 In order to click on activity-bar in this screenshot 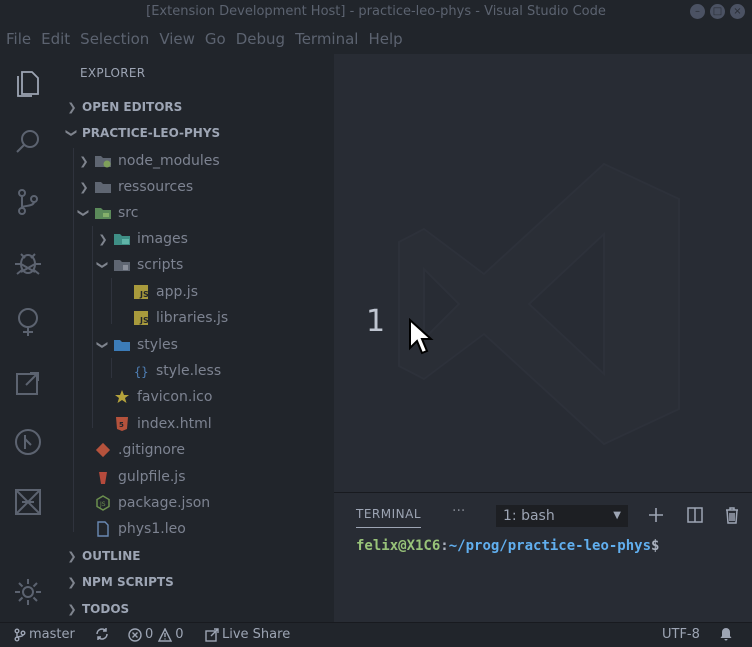, I will do `click(28, 338)`.